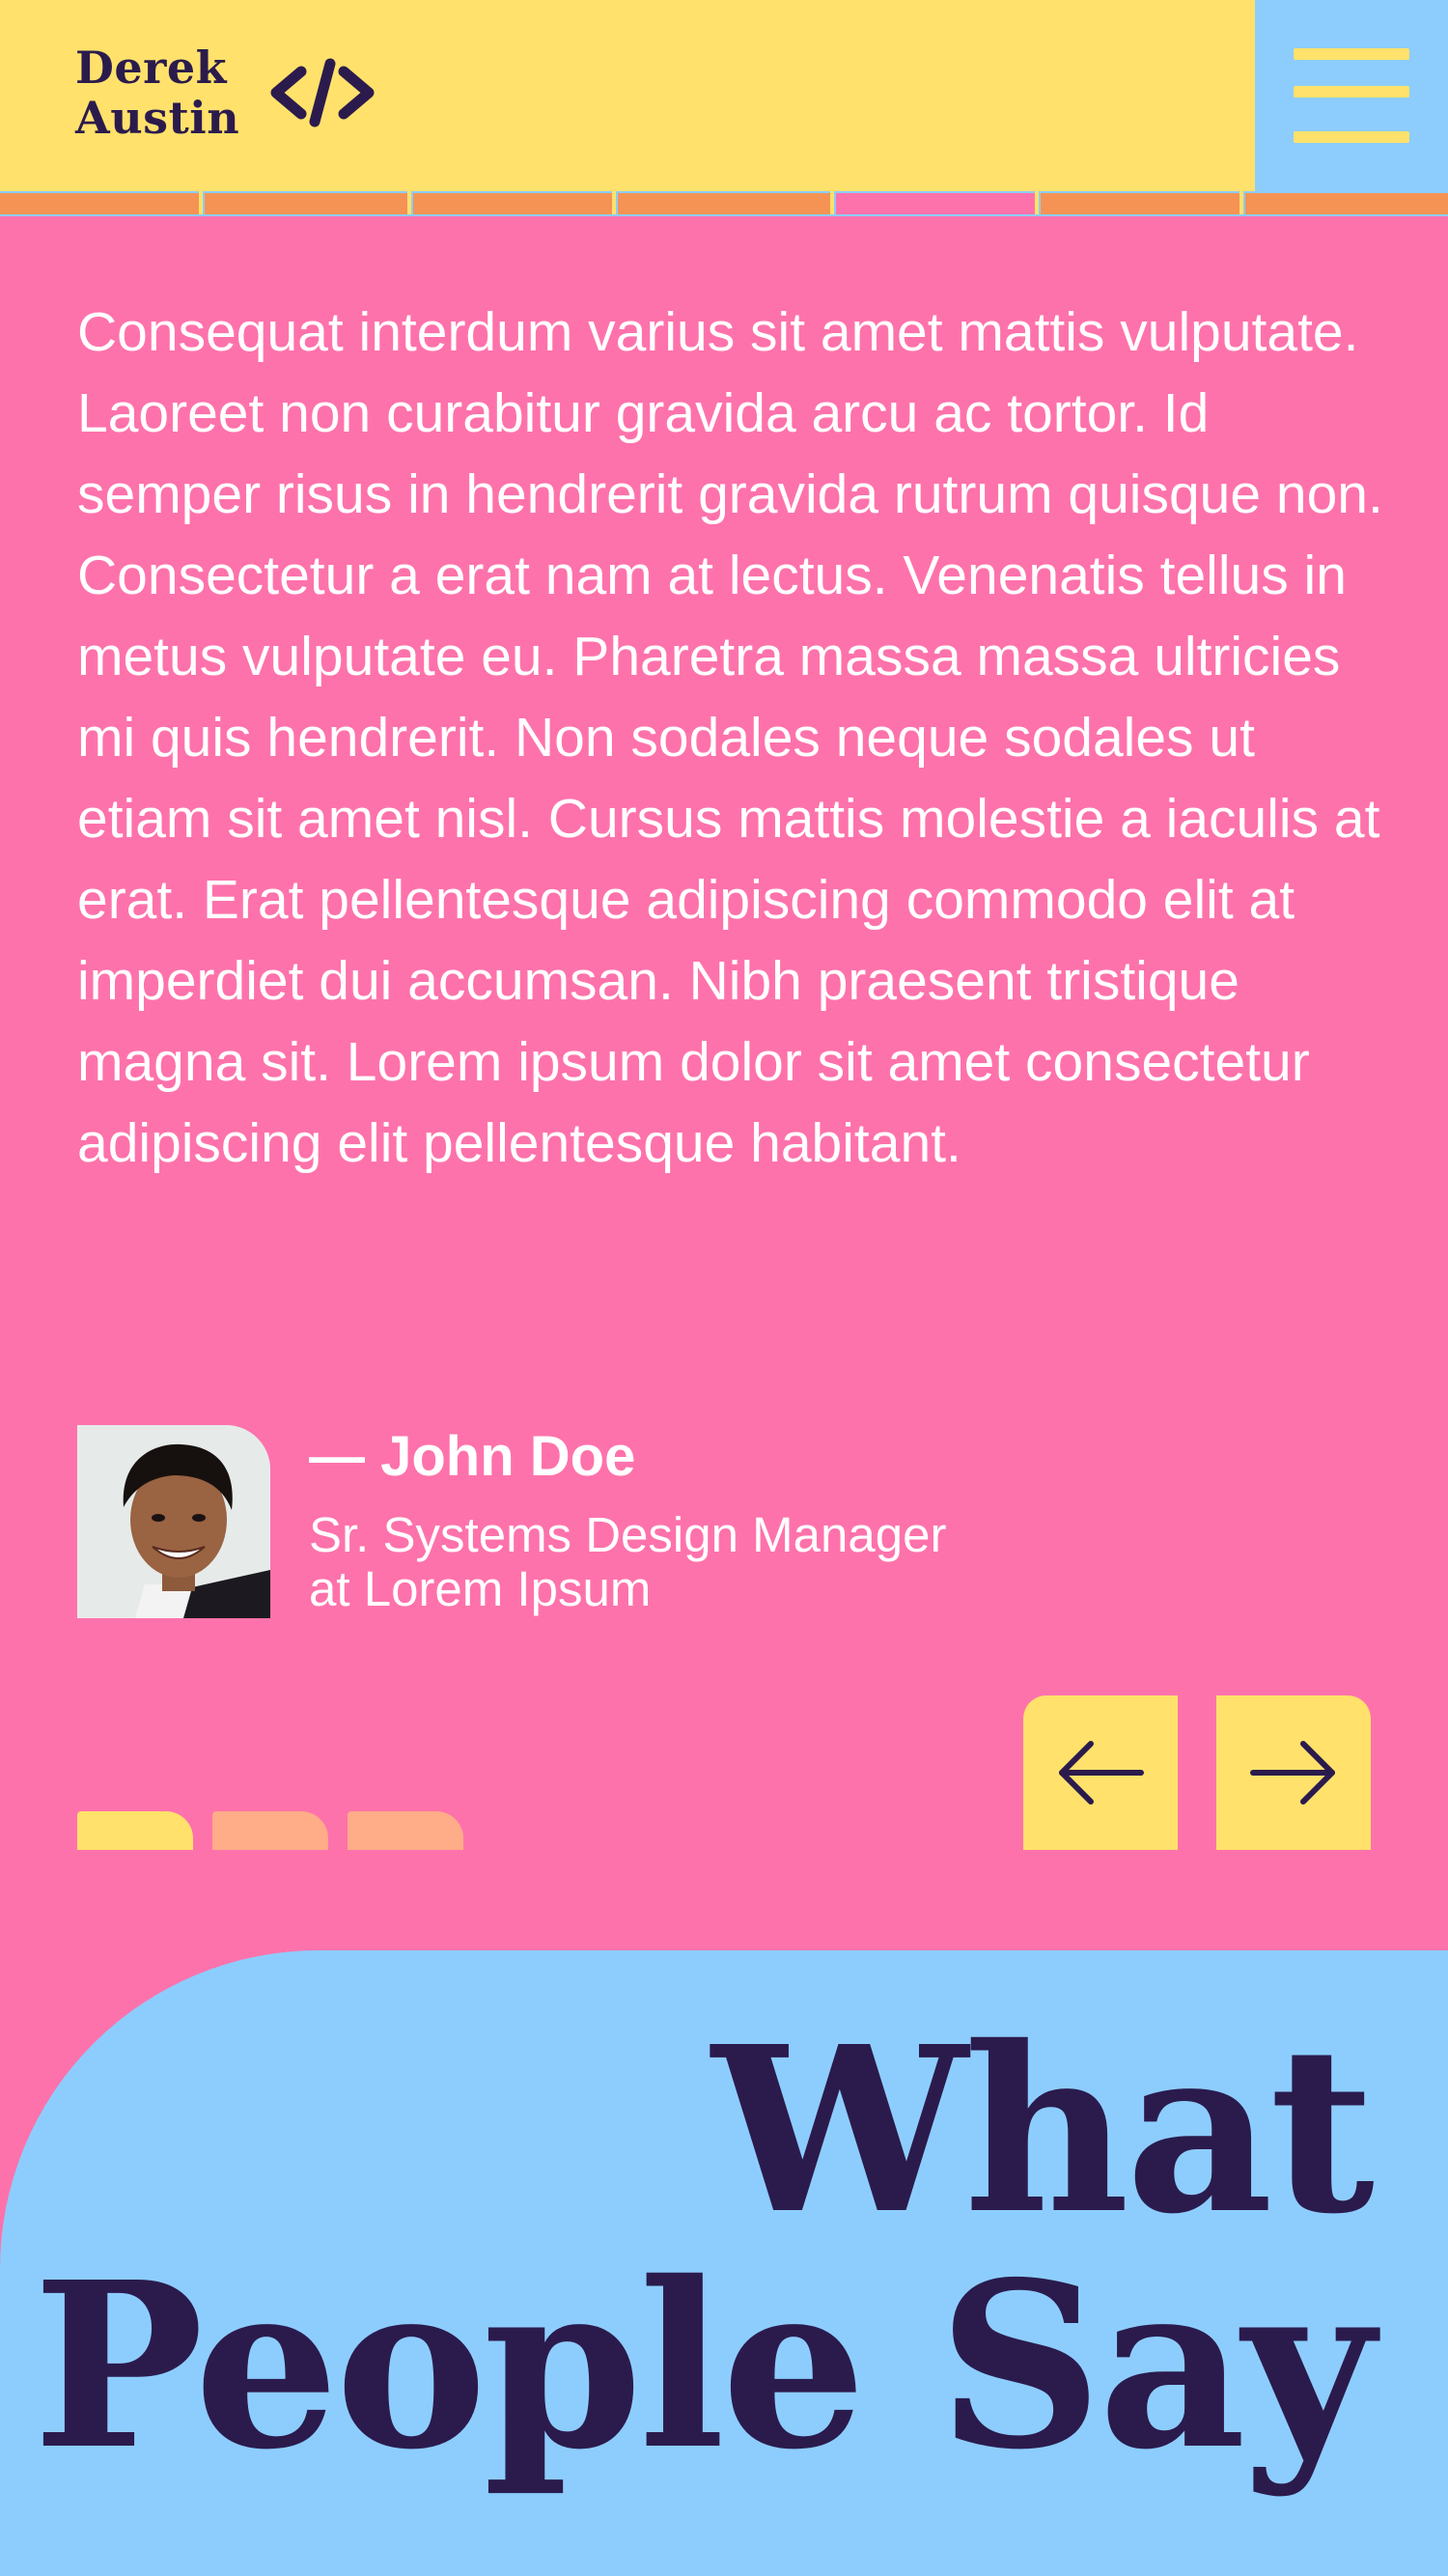 Image resolution: width=1448 pixels, height=2576 pixels. Describe the element at coordinates (157, 118) in the screenshot. I see `logo-line-2: Austin` at that location.